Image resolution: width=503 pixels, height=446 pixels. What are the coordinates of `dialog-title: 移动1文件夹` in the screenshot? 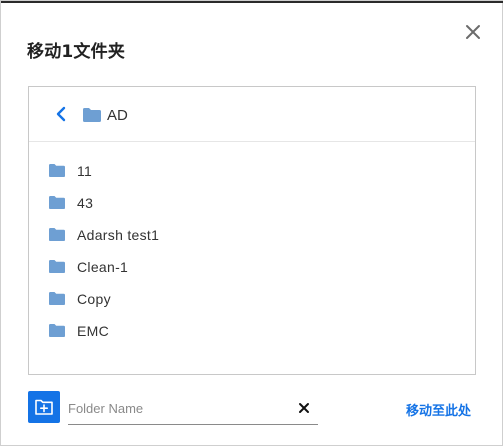 It's located at (76, 52).